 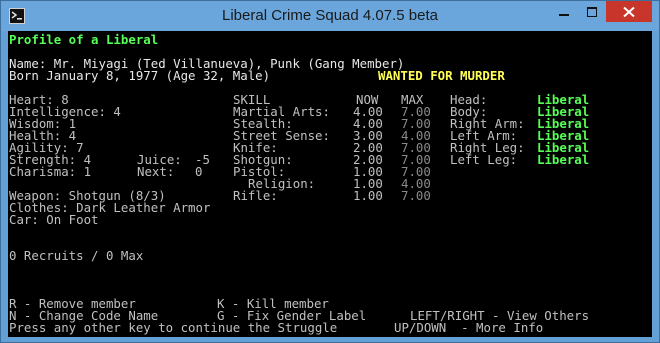 I want to click on minimize-icon, so click(x=564, y=14).